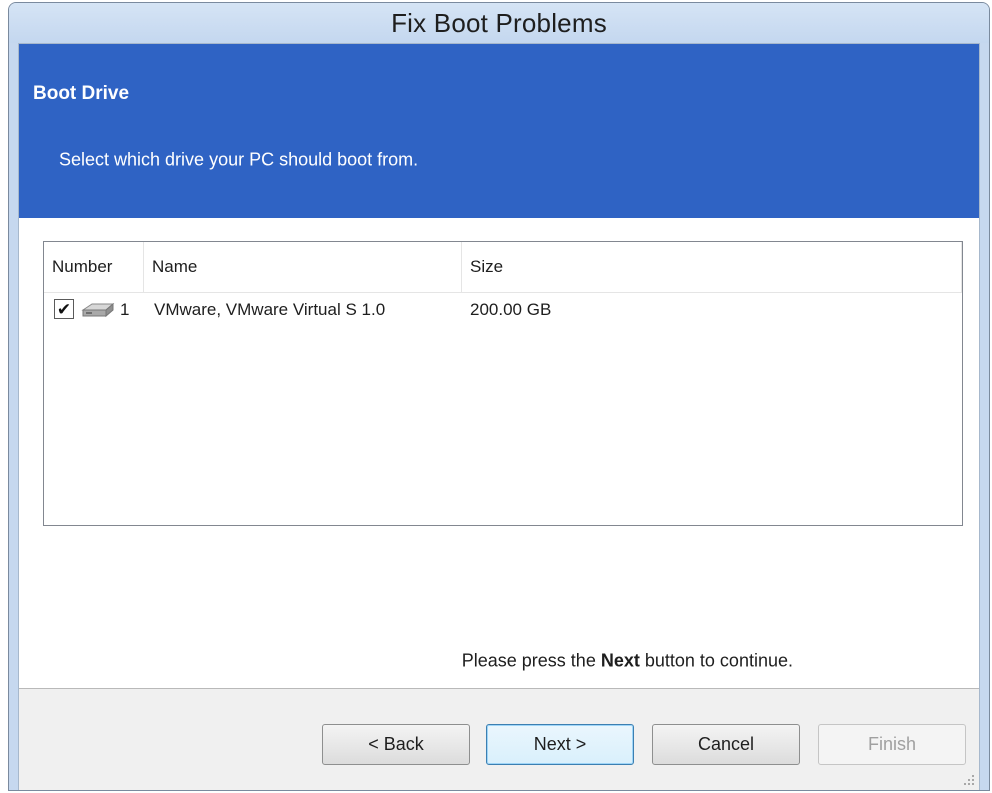  I want to click on column-header-name: Name, so click(303, 267).